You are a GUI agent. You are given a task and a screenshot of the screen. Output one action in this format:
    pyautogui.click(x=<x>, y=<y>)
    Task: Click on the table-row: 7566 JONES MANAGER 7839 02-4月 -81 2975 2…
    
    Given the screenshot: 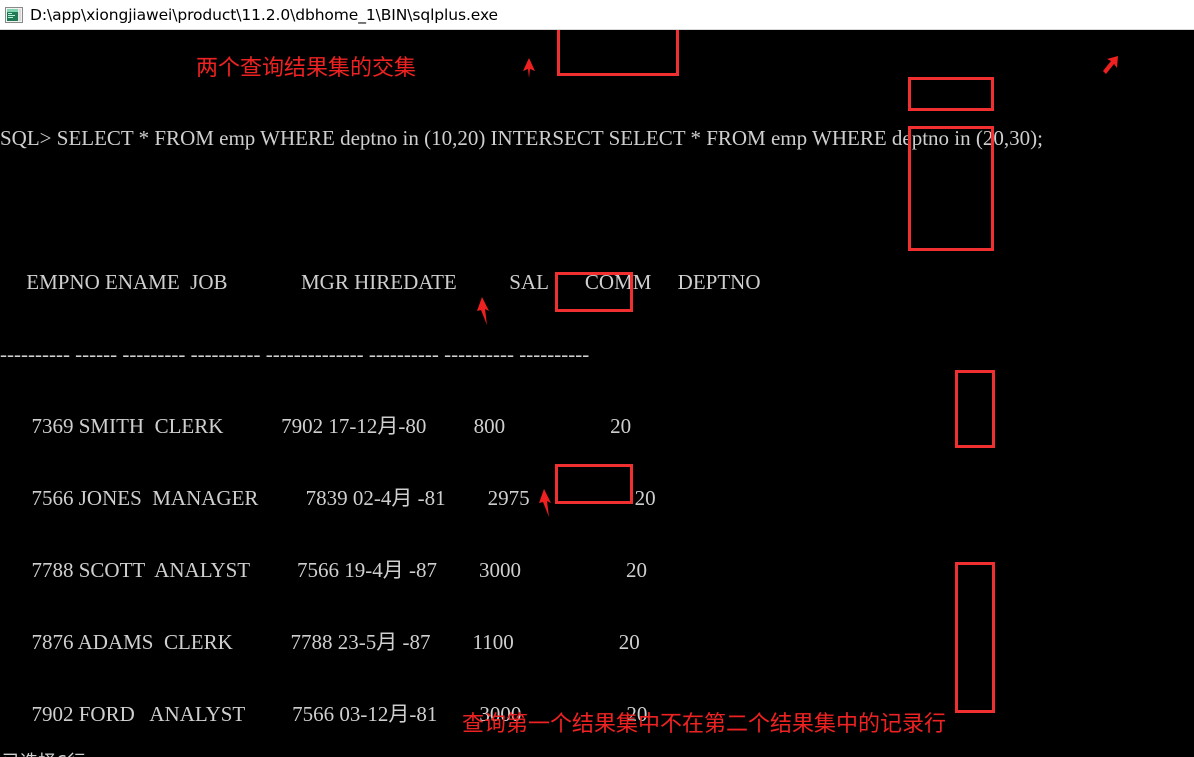 What is the action you would take?
    pyautogui.click(x=328, y=498)
    